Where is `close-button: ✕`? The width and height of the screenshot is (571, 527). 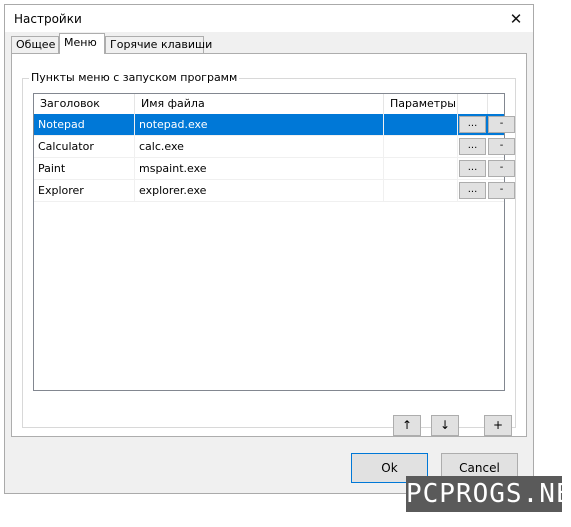 close-button: ✕ is located at coordinates (516, 18).